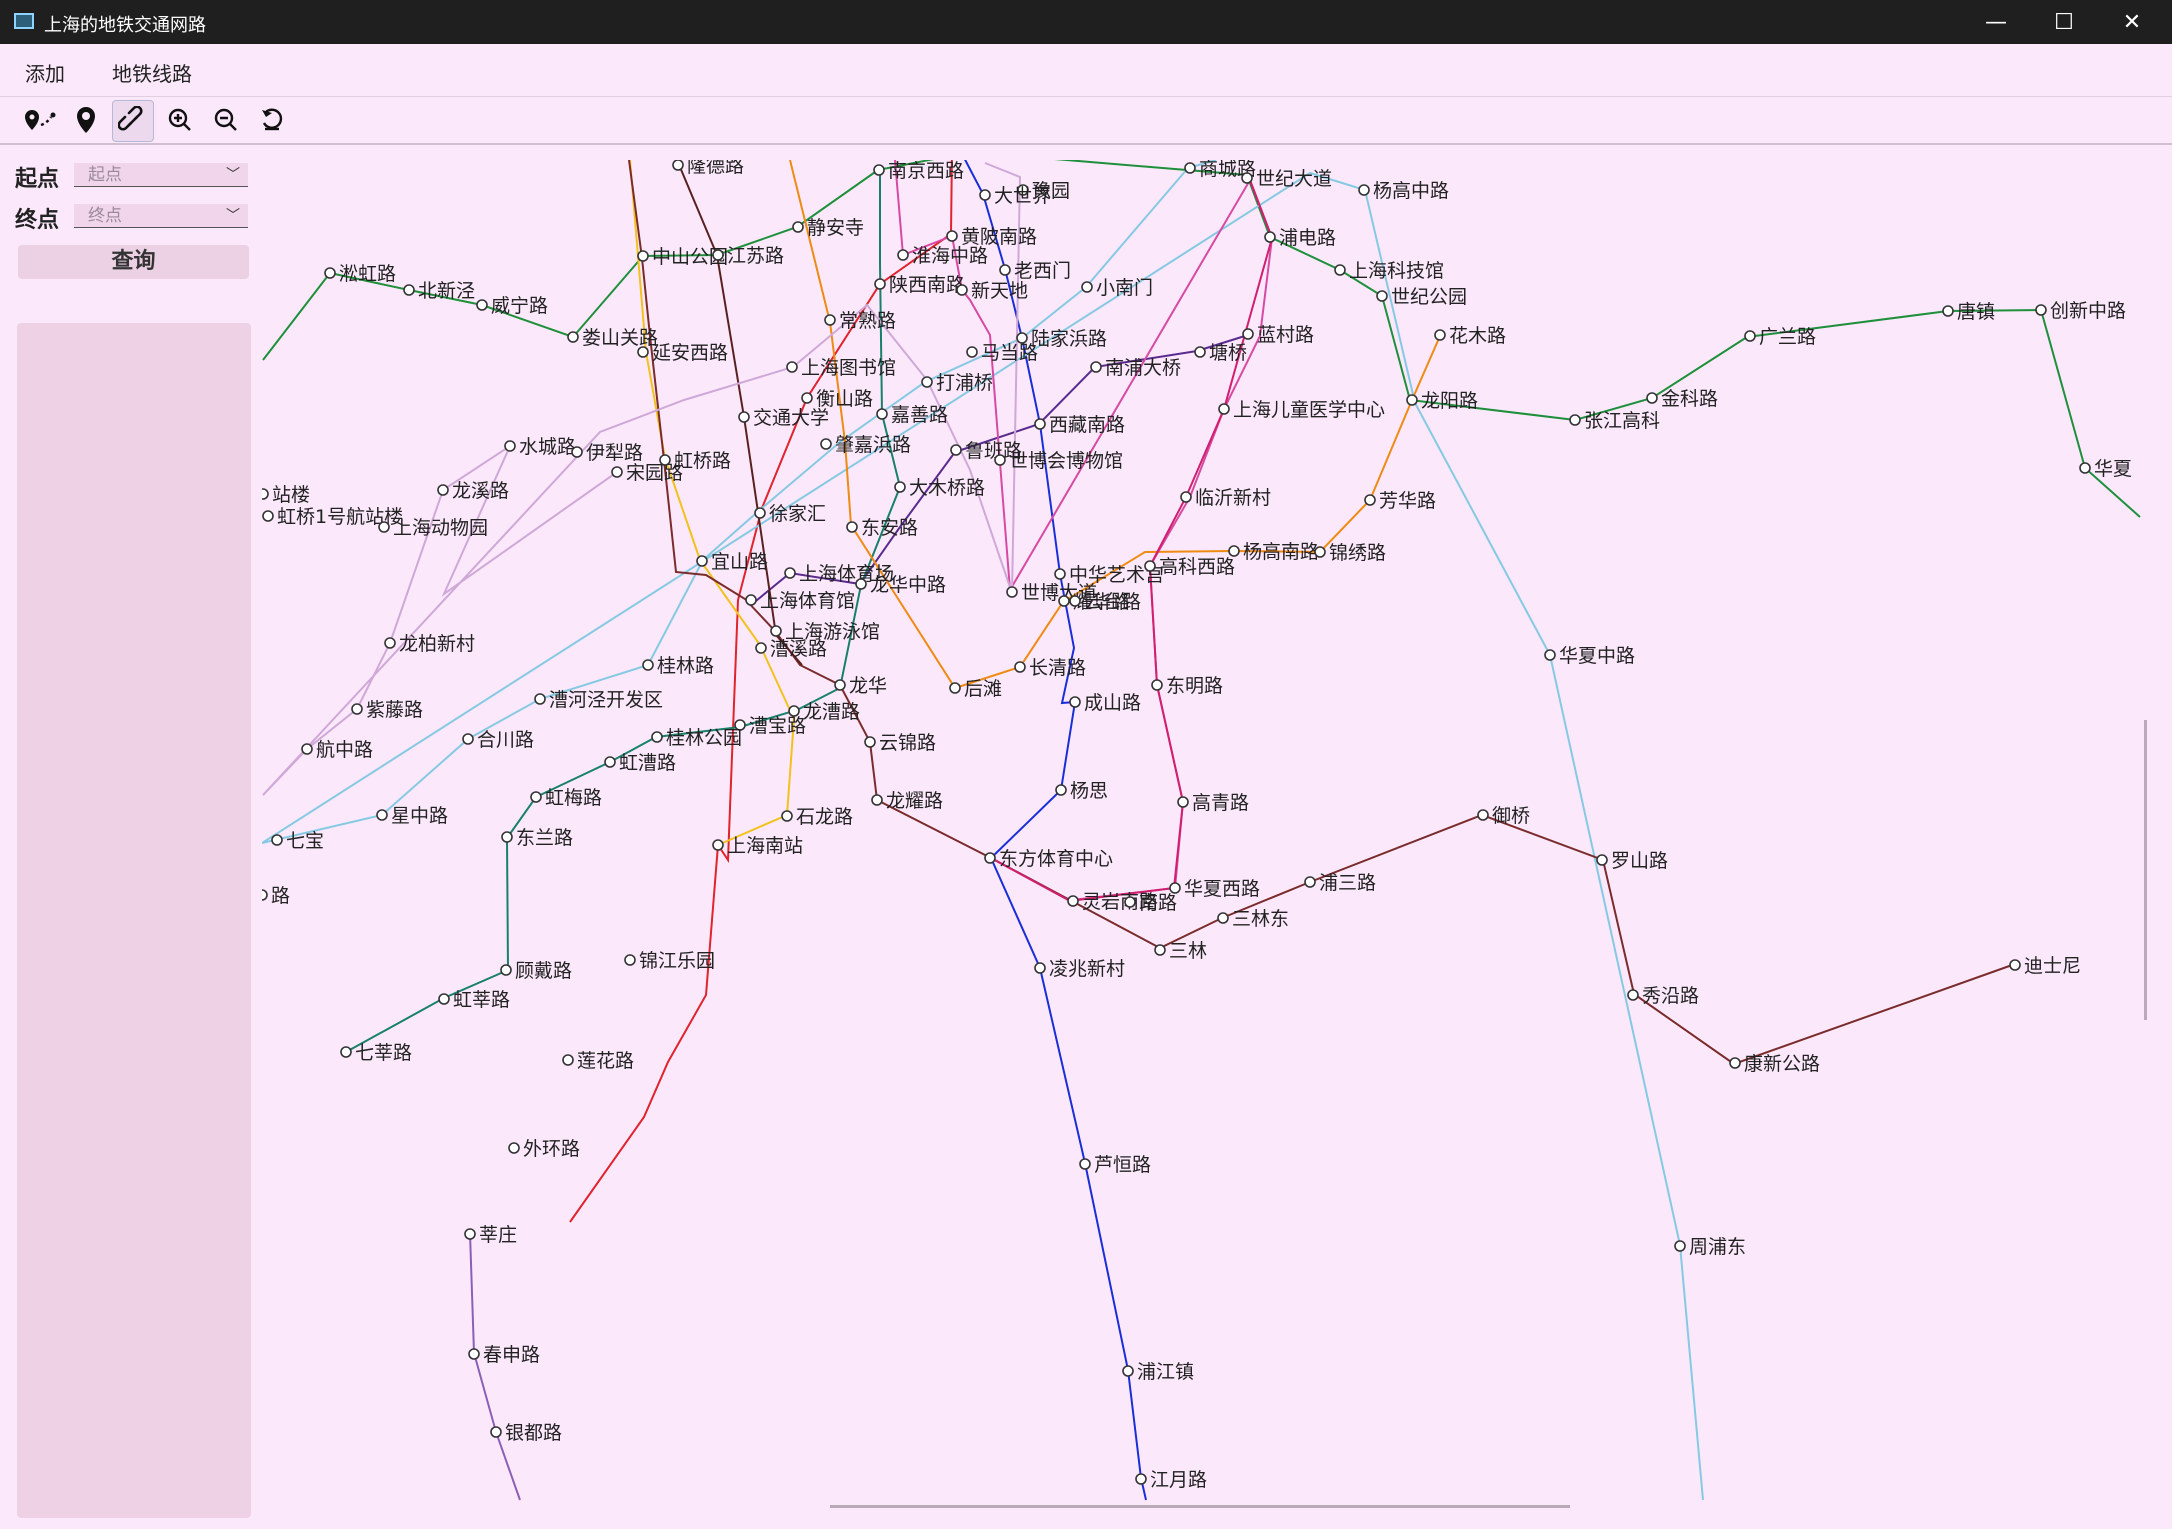 This screenshot has height=1529, width=2172. I want to click on station: 浦三路, so click(1340, 883).